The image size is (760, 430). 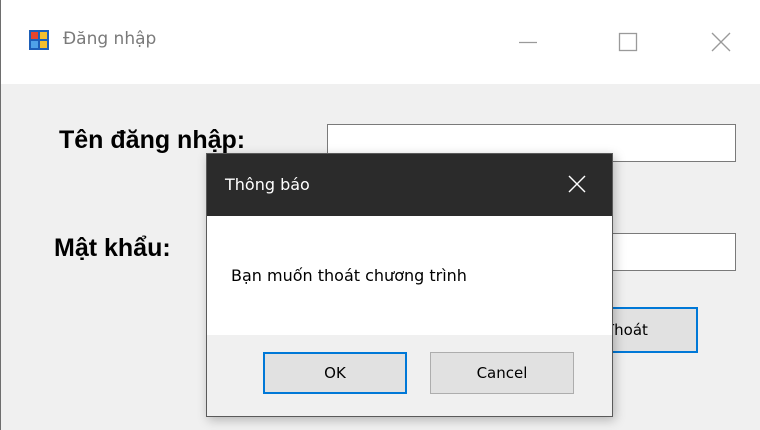 What do you see at coordinates (110, 39) in the screenshot?
I see `window-title: Đăng nhập` at bounding box center [110, 39].